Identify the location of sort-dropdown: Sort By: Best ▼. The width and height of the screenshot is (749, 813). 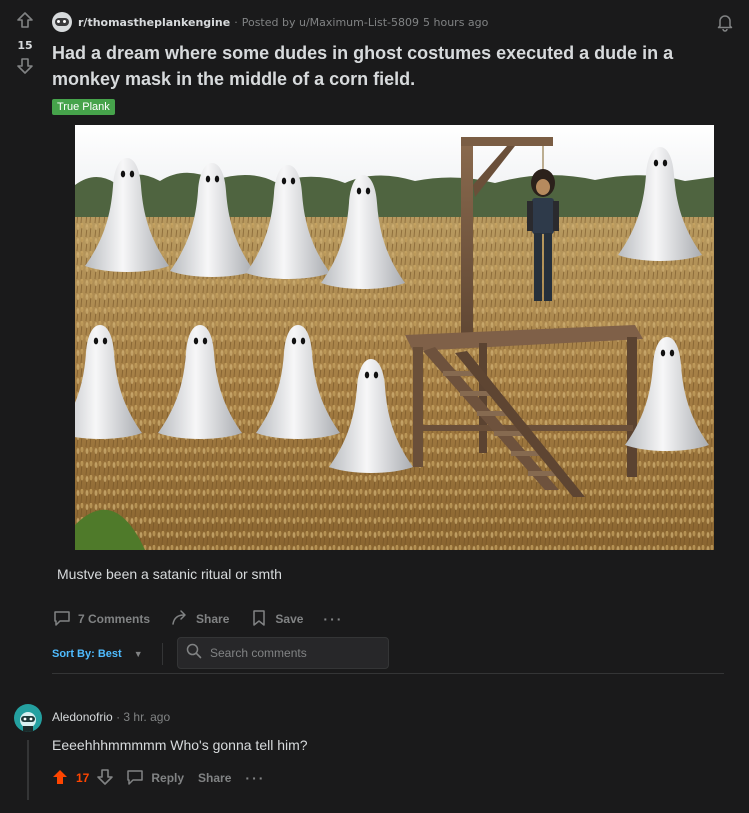
(97, 654).